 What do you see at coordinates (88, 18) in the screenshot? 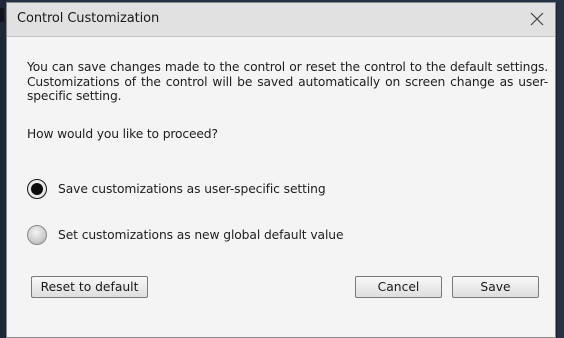
I see `dialog-title: Control Customization` at bounding box center [88, 18].